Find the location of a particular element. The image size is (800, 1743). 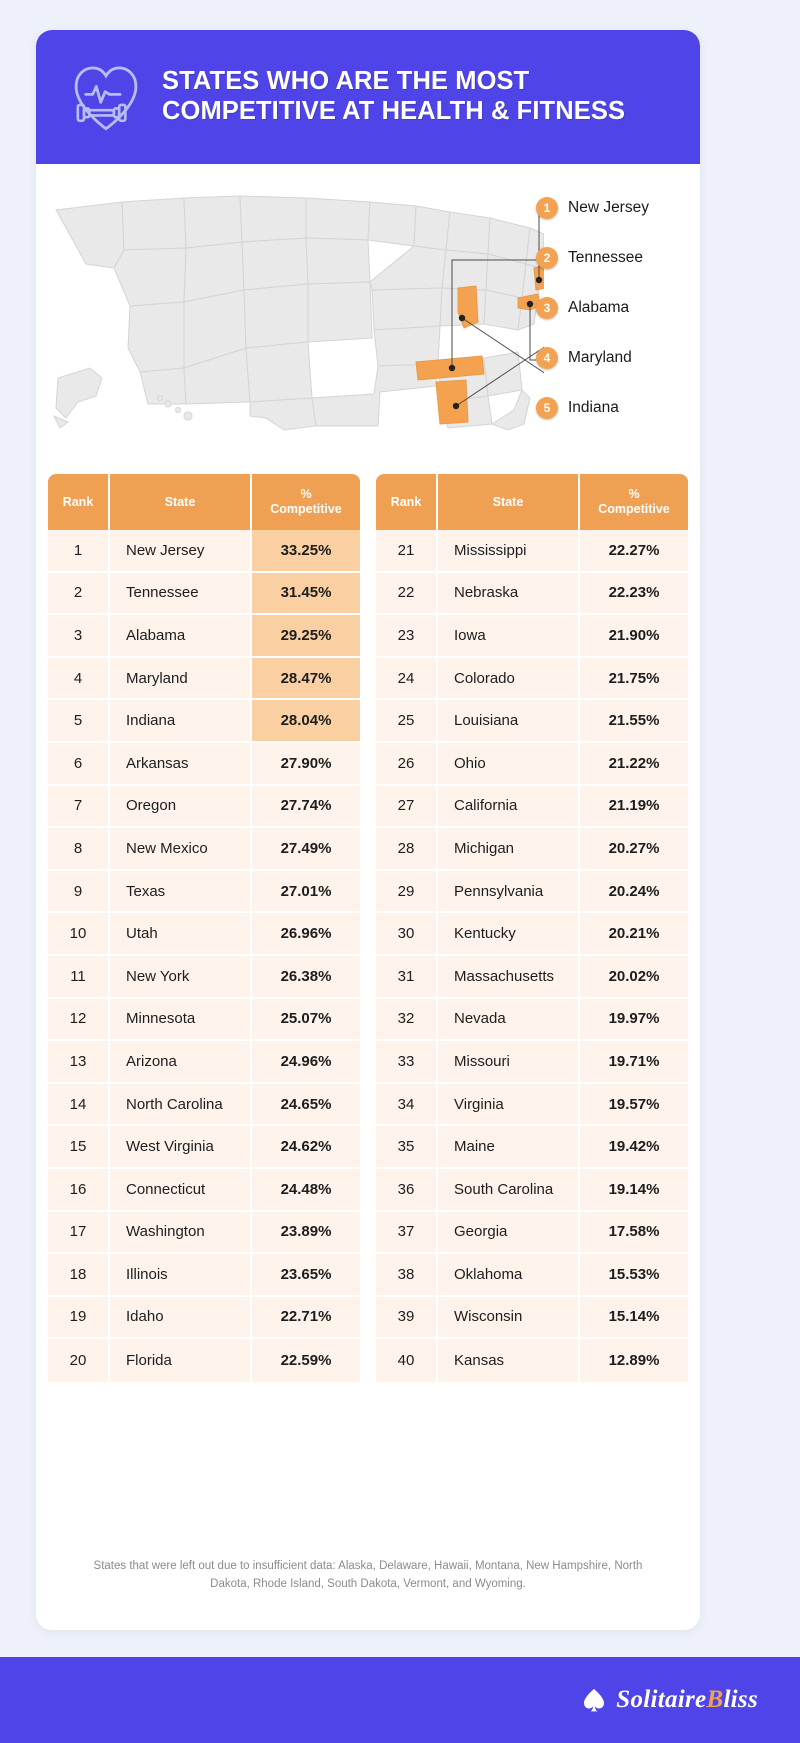

table-row: 33 Missouri 19.71% is located at coordinates (532, 1062).